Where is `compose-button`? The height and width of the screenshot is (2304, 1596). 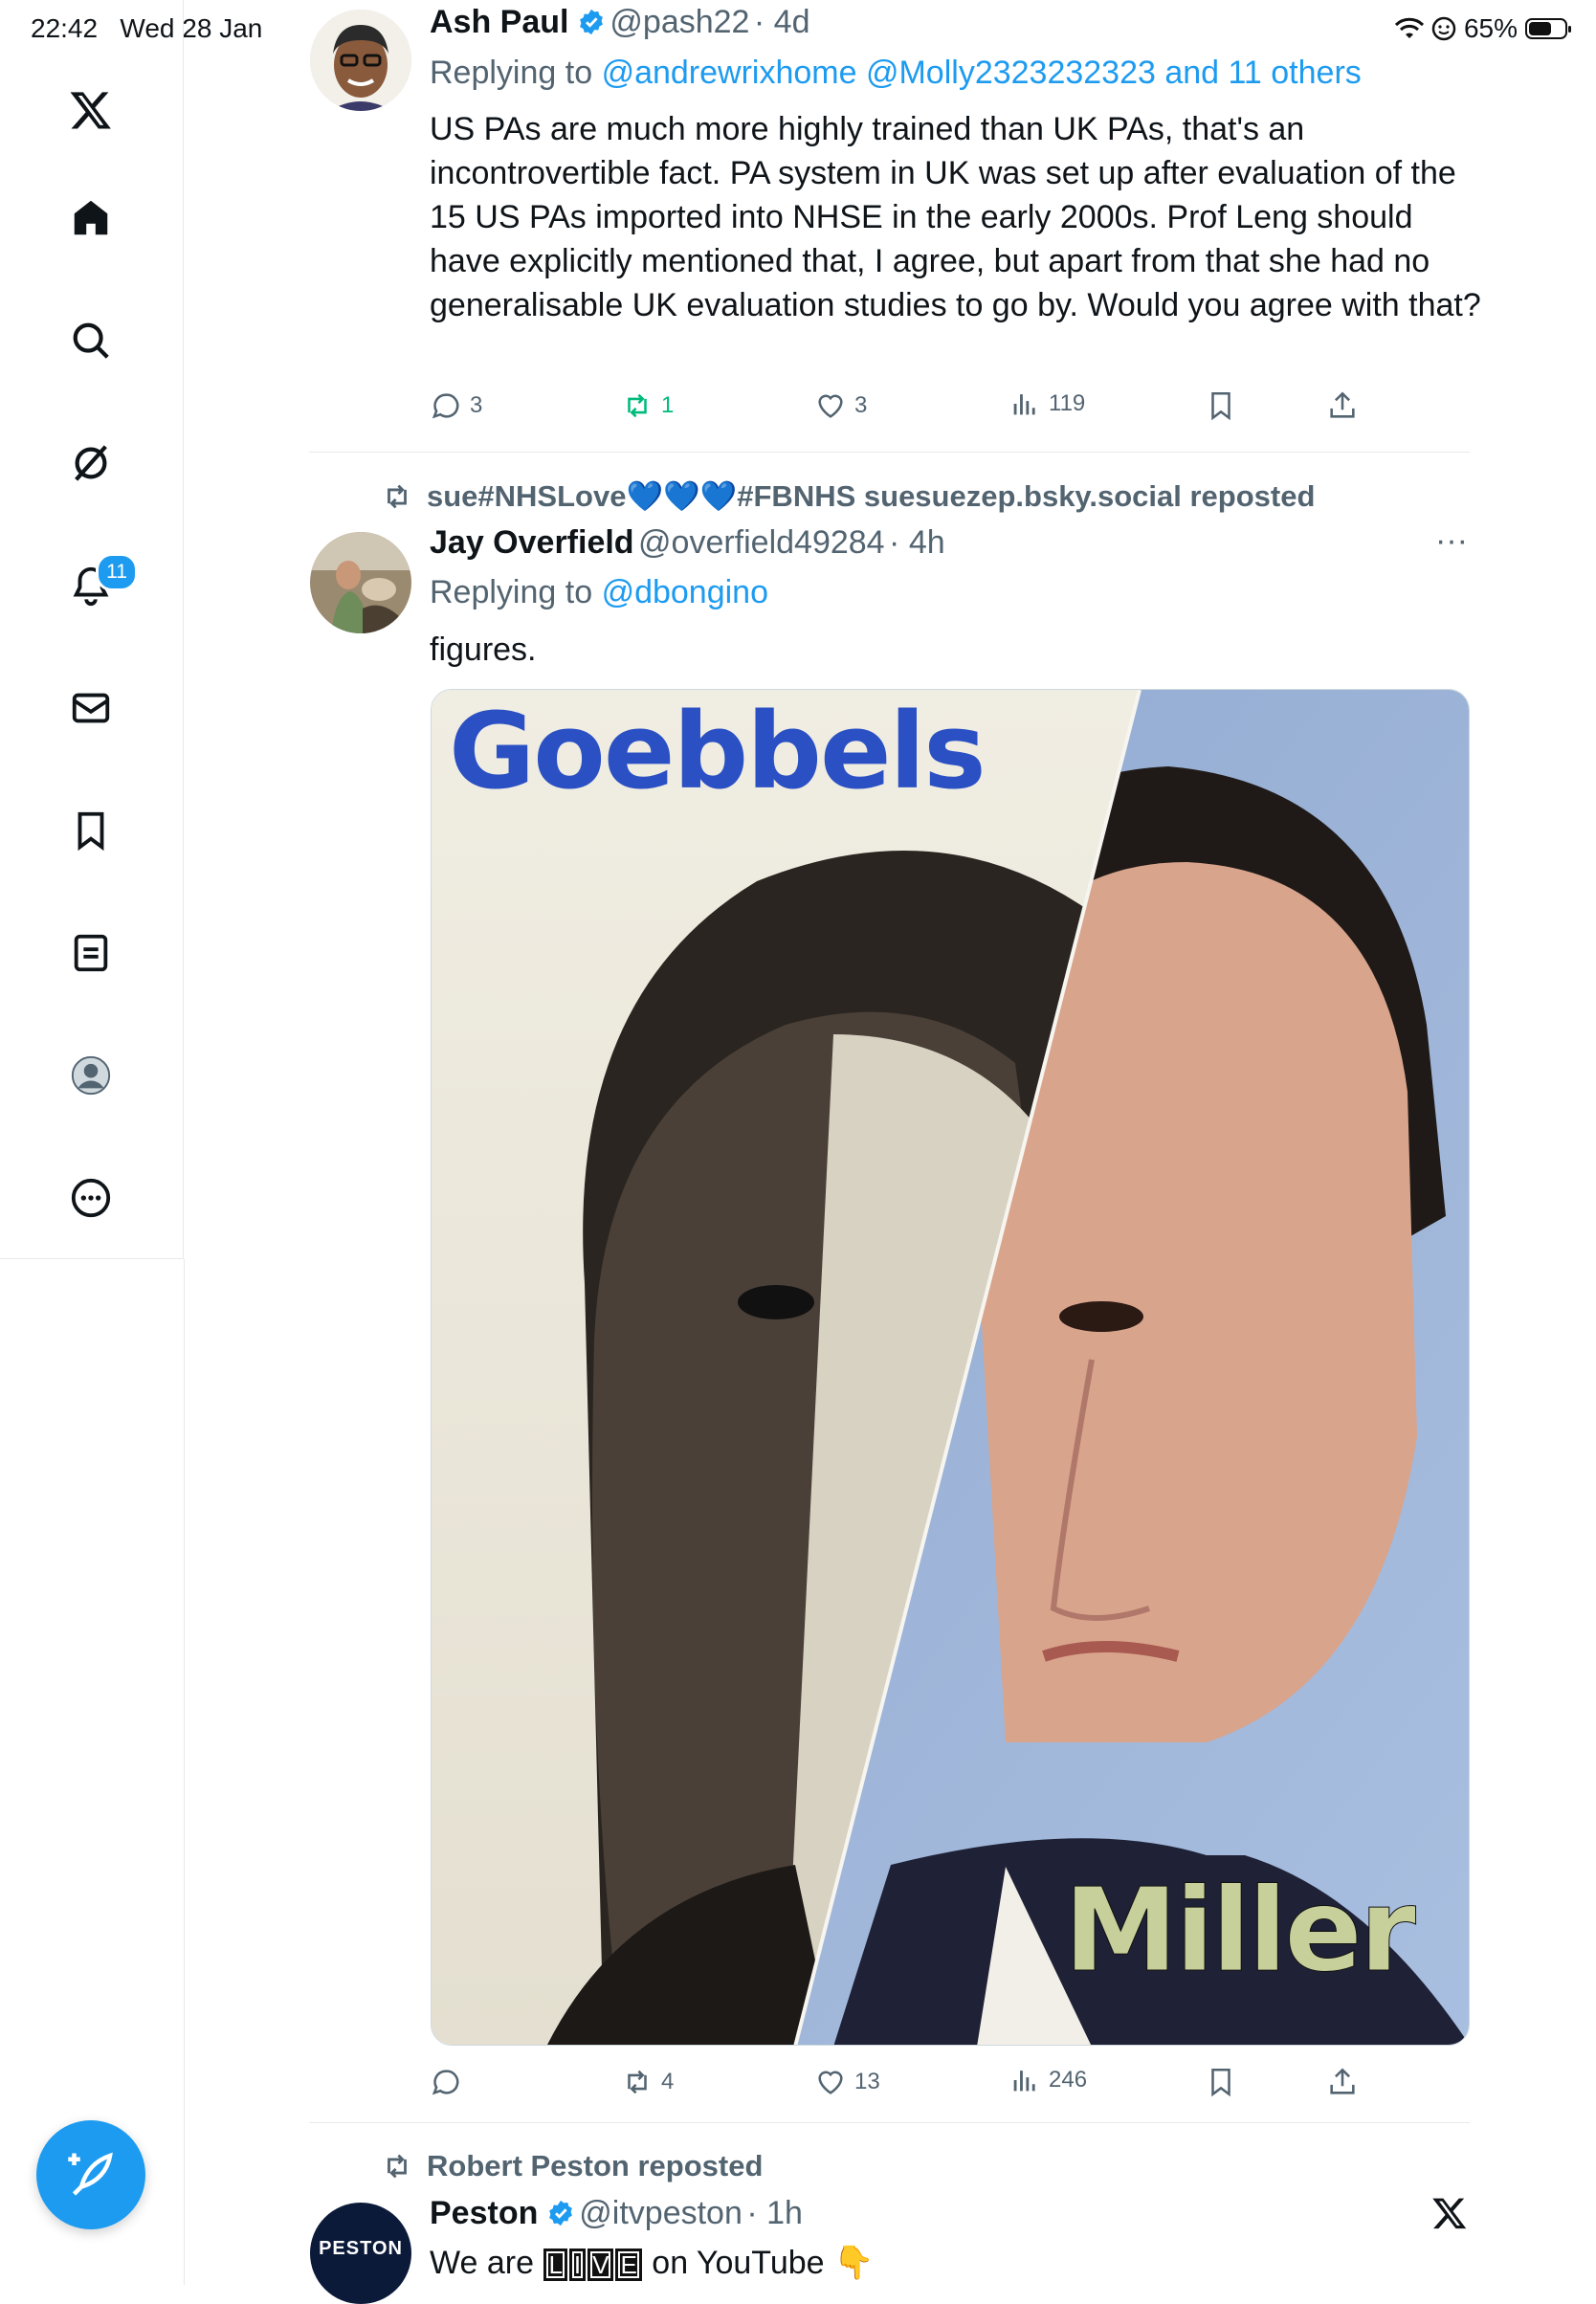
compose-button is located at coordinates (91, 2174).